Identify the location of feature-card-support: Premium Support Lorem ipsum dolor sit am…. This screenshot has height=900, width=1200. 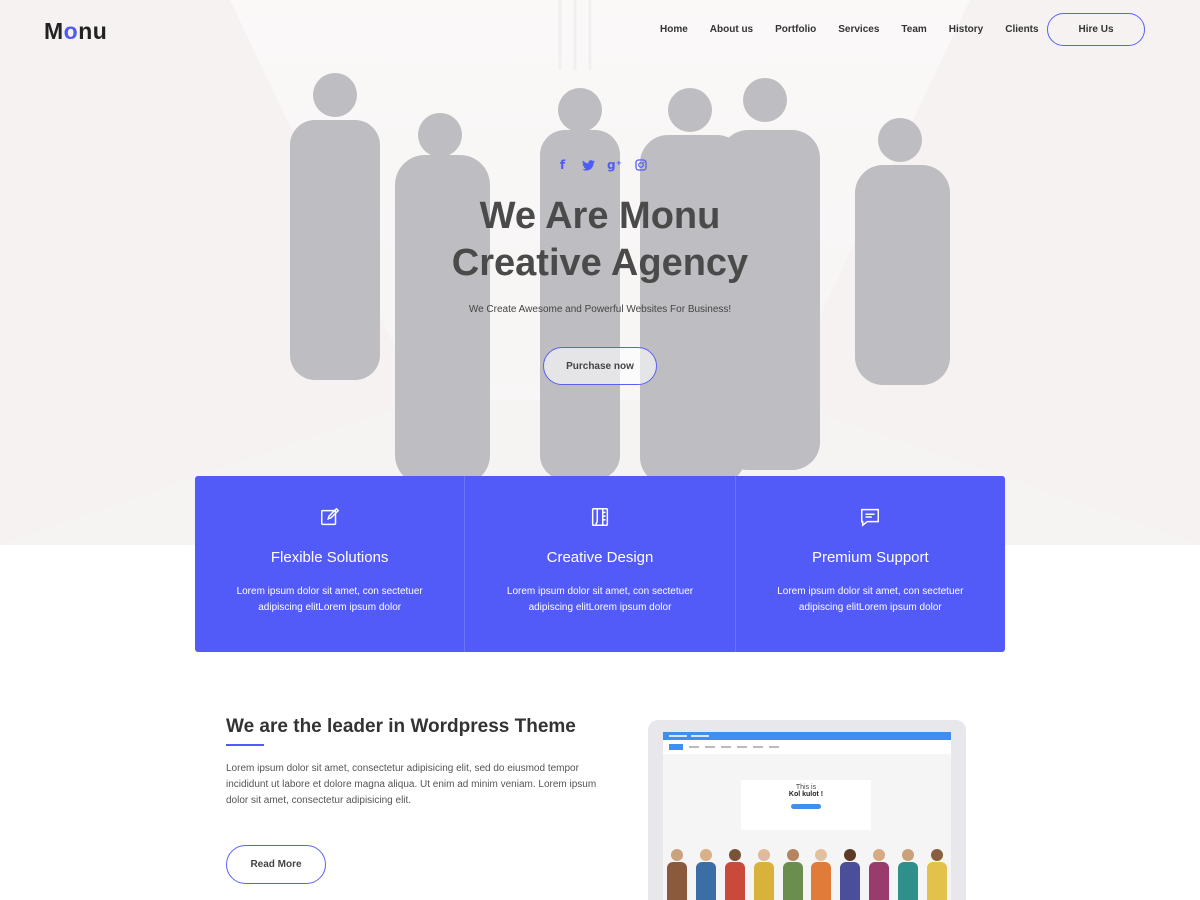
(870, 564).